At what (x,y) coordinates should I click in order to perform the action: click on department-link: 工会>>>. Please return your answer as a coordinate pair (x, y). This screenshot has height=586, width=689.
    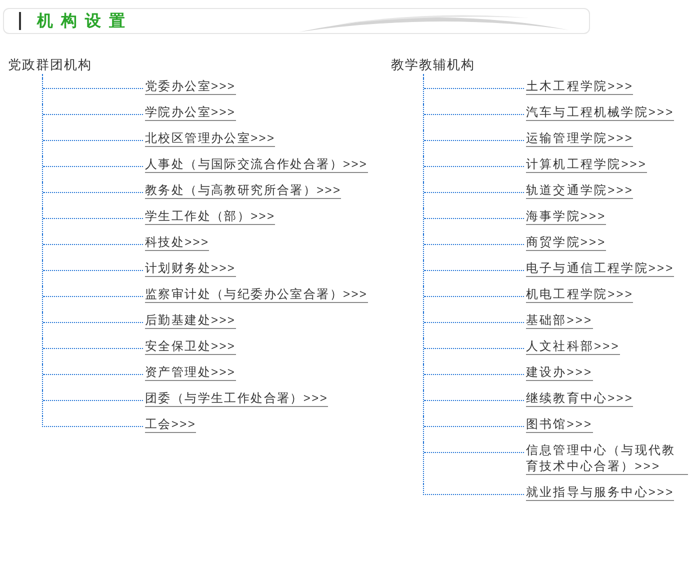
    Looking at the image, I should click on (170, 424).